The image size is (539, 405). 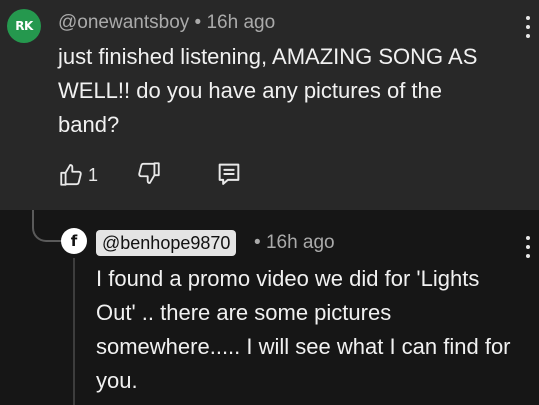 What do you see at coordinates (300, 242) in the screenshot?
I see `reply-time: 16h ago` at bounding box center [300, 242].